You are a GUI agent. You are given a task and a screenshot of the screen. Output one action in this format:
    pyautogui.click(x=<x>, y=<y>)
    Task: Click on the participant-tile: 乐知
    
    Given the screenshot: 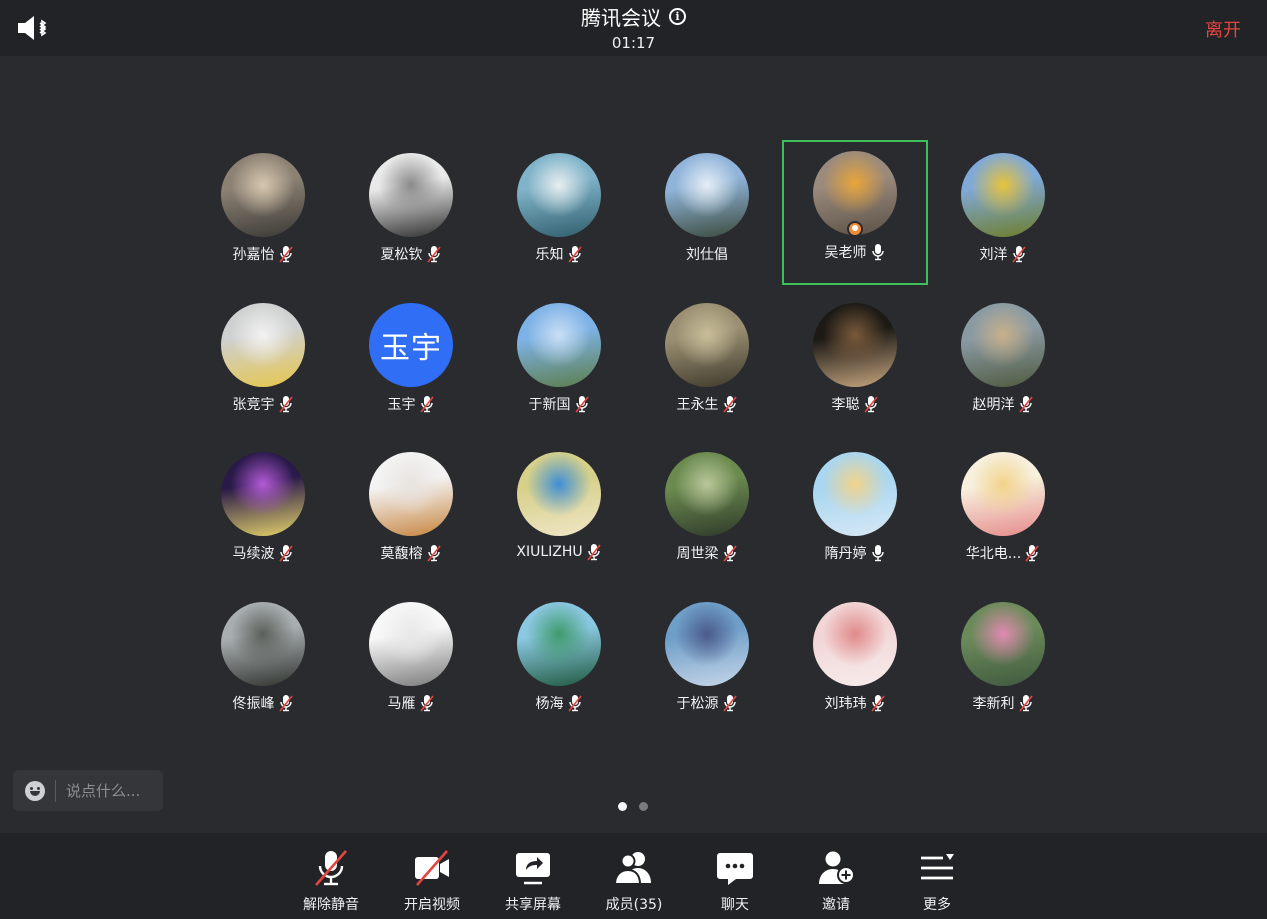 What is the action you would take?
    pyautogui.click(x=559, y=217)
    